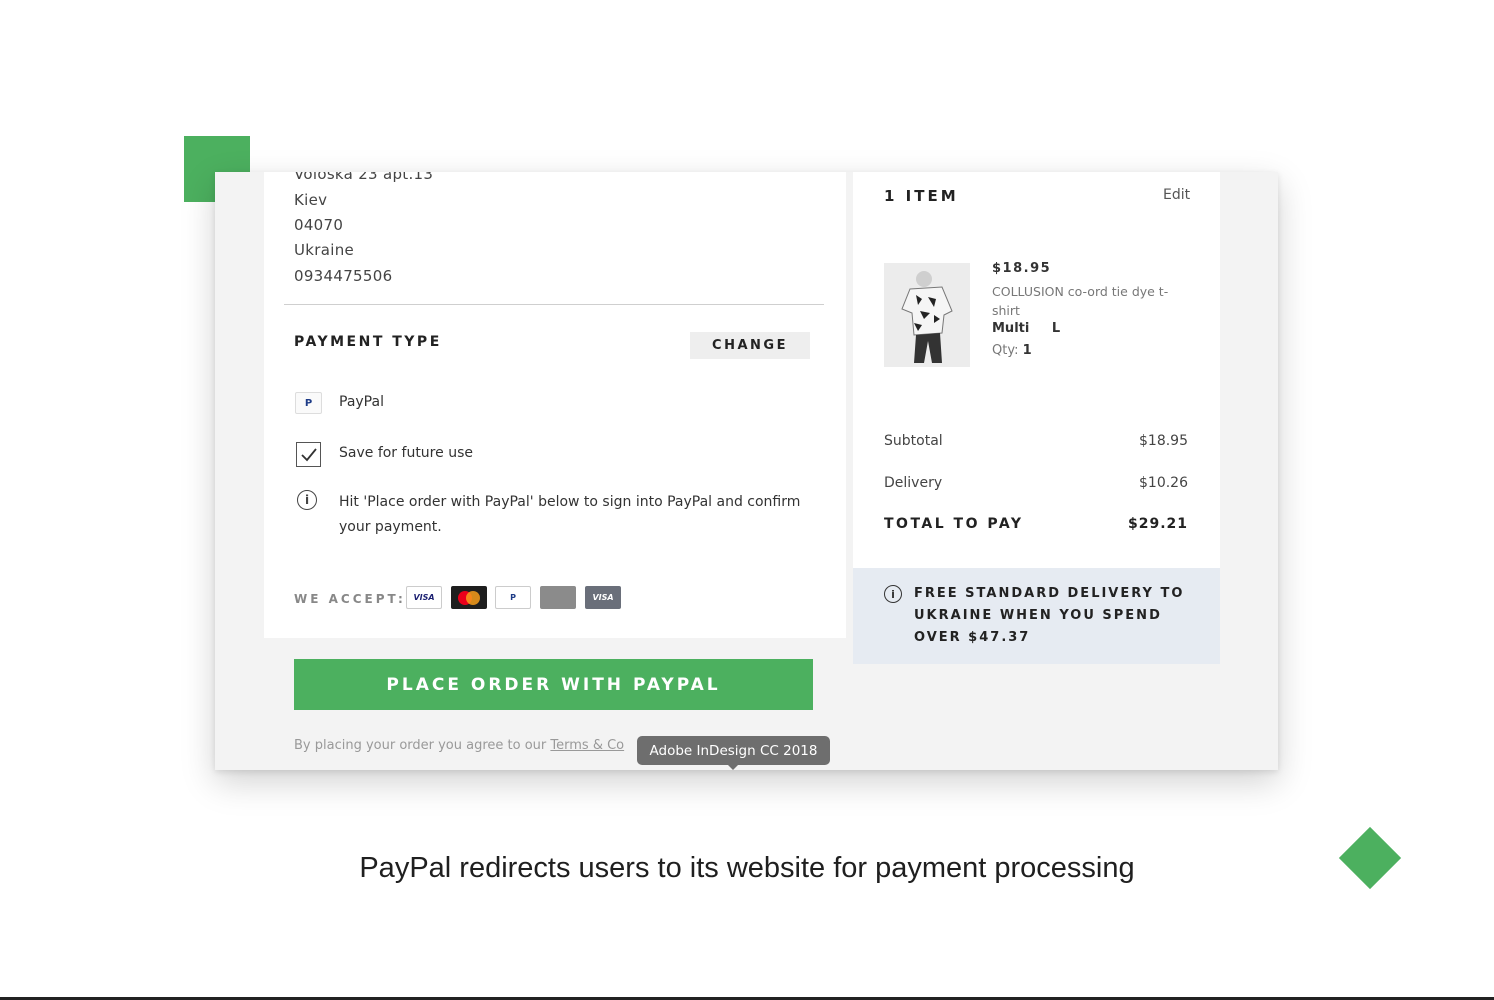  Describe the element at coordinates (554, 304) in the screenshot. I see `divider` at that location.